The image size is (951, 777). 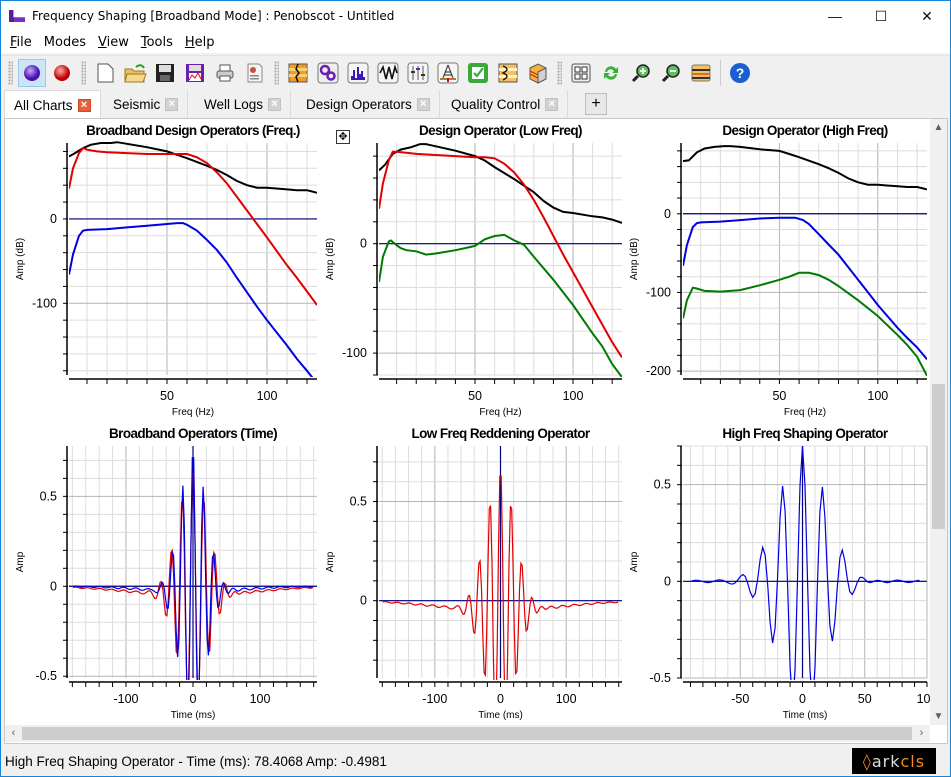 What do you see at coordinates (359, 104) in the screenshot?
I see `tab-label: Design Operators` at bounding box center [359, 104].